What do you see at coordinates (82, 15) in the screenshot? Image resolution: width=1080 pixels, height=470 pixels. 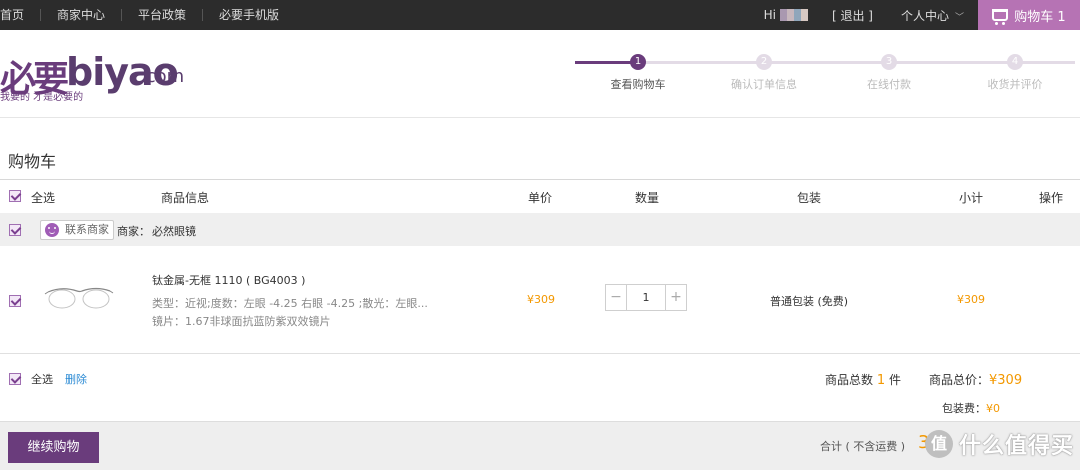 I see `nav-merchant-center-link: 商家中心` at bounding box center [82, 15].